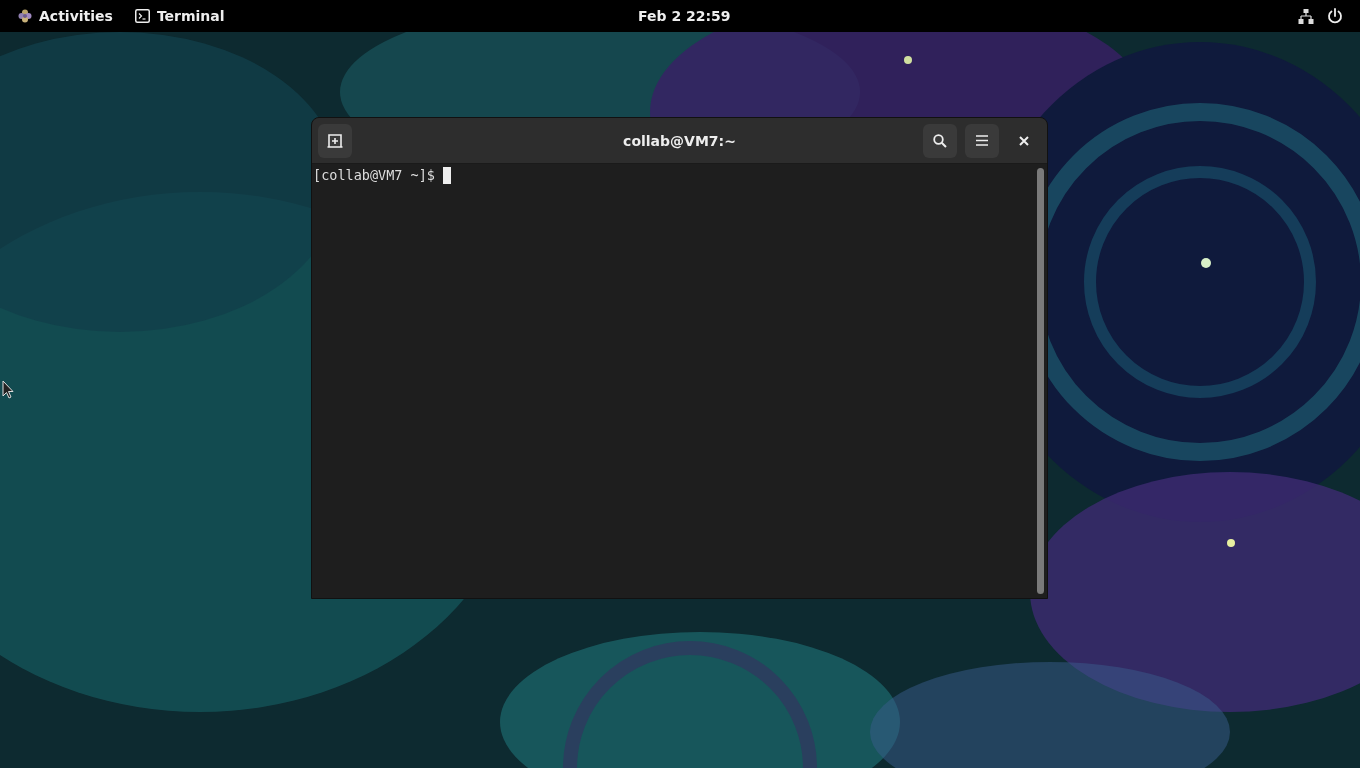 The height and width of the screenshot is (768, 1360). Describe the element at coordinates (1306, 16) in the screenshot. I see `network-icon` at that location.